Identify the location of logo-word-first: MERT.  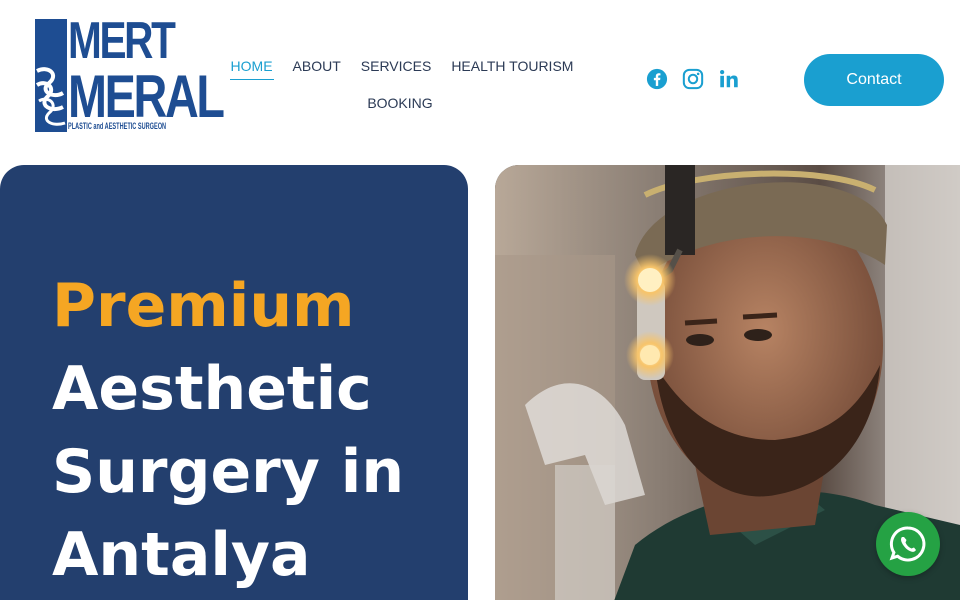
(122, 41).